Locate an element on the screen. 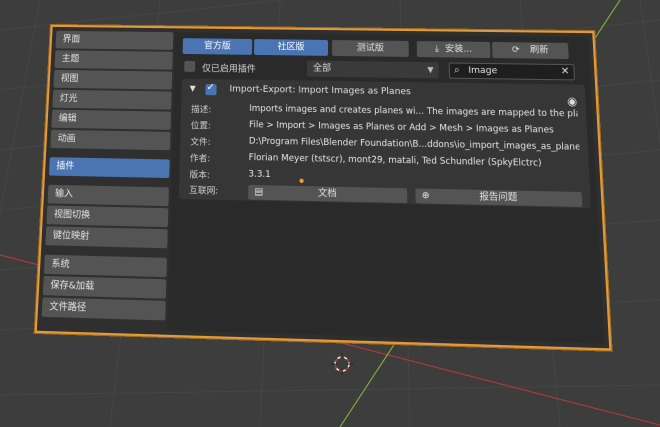 The image size is (660, 427). blender-logo-icon: ◉ is located at coordinates (572, 102).